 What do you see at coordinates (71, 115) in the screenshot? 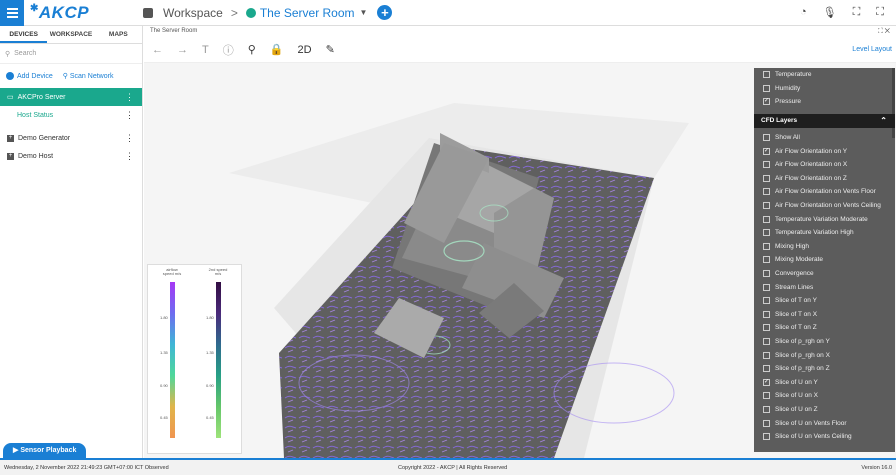
I see `sidebar-item-host-status: Host Status ⋮` at bounding box center [71, 115].